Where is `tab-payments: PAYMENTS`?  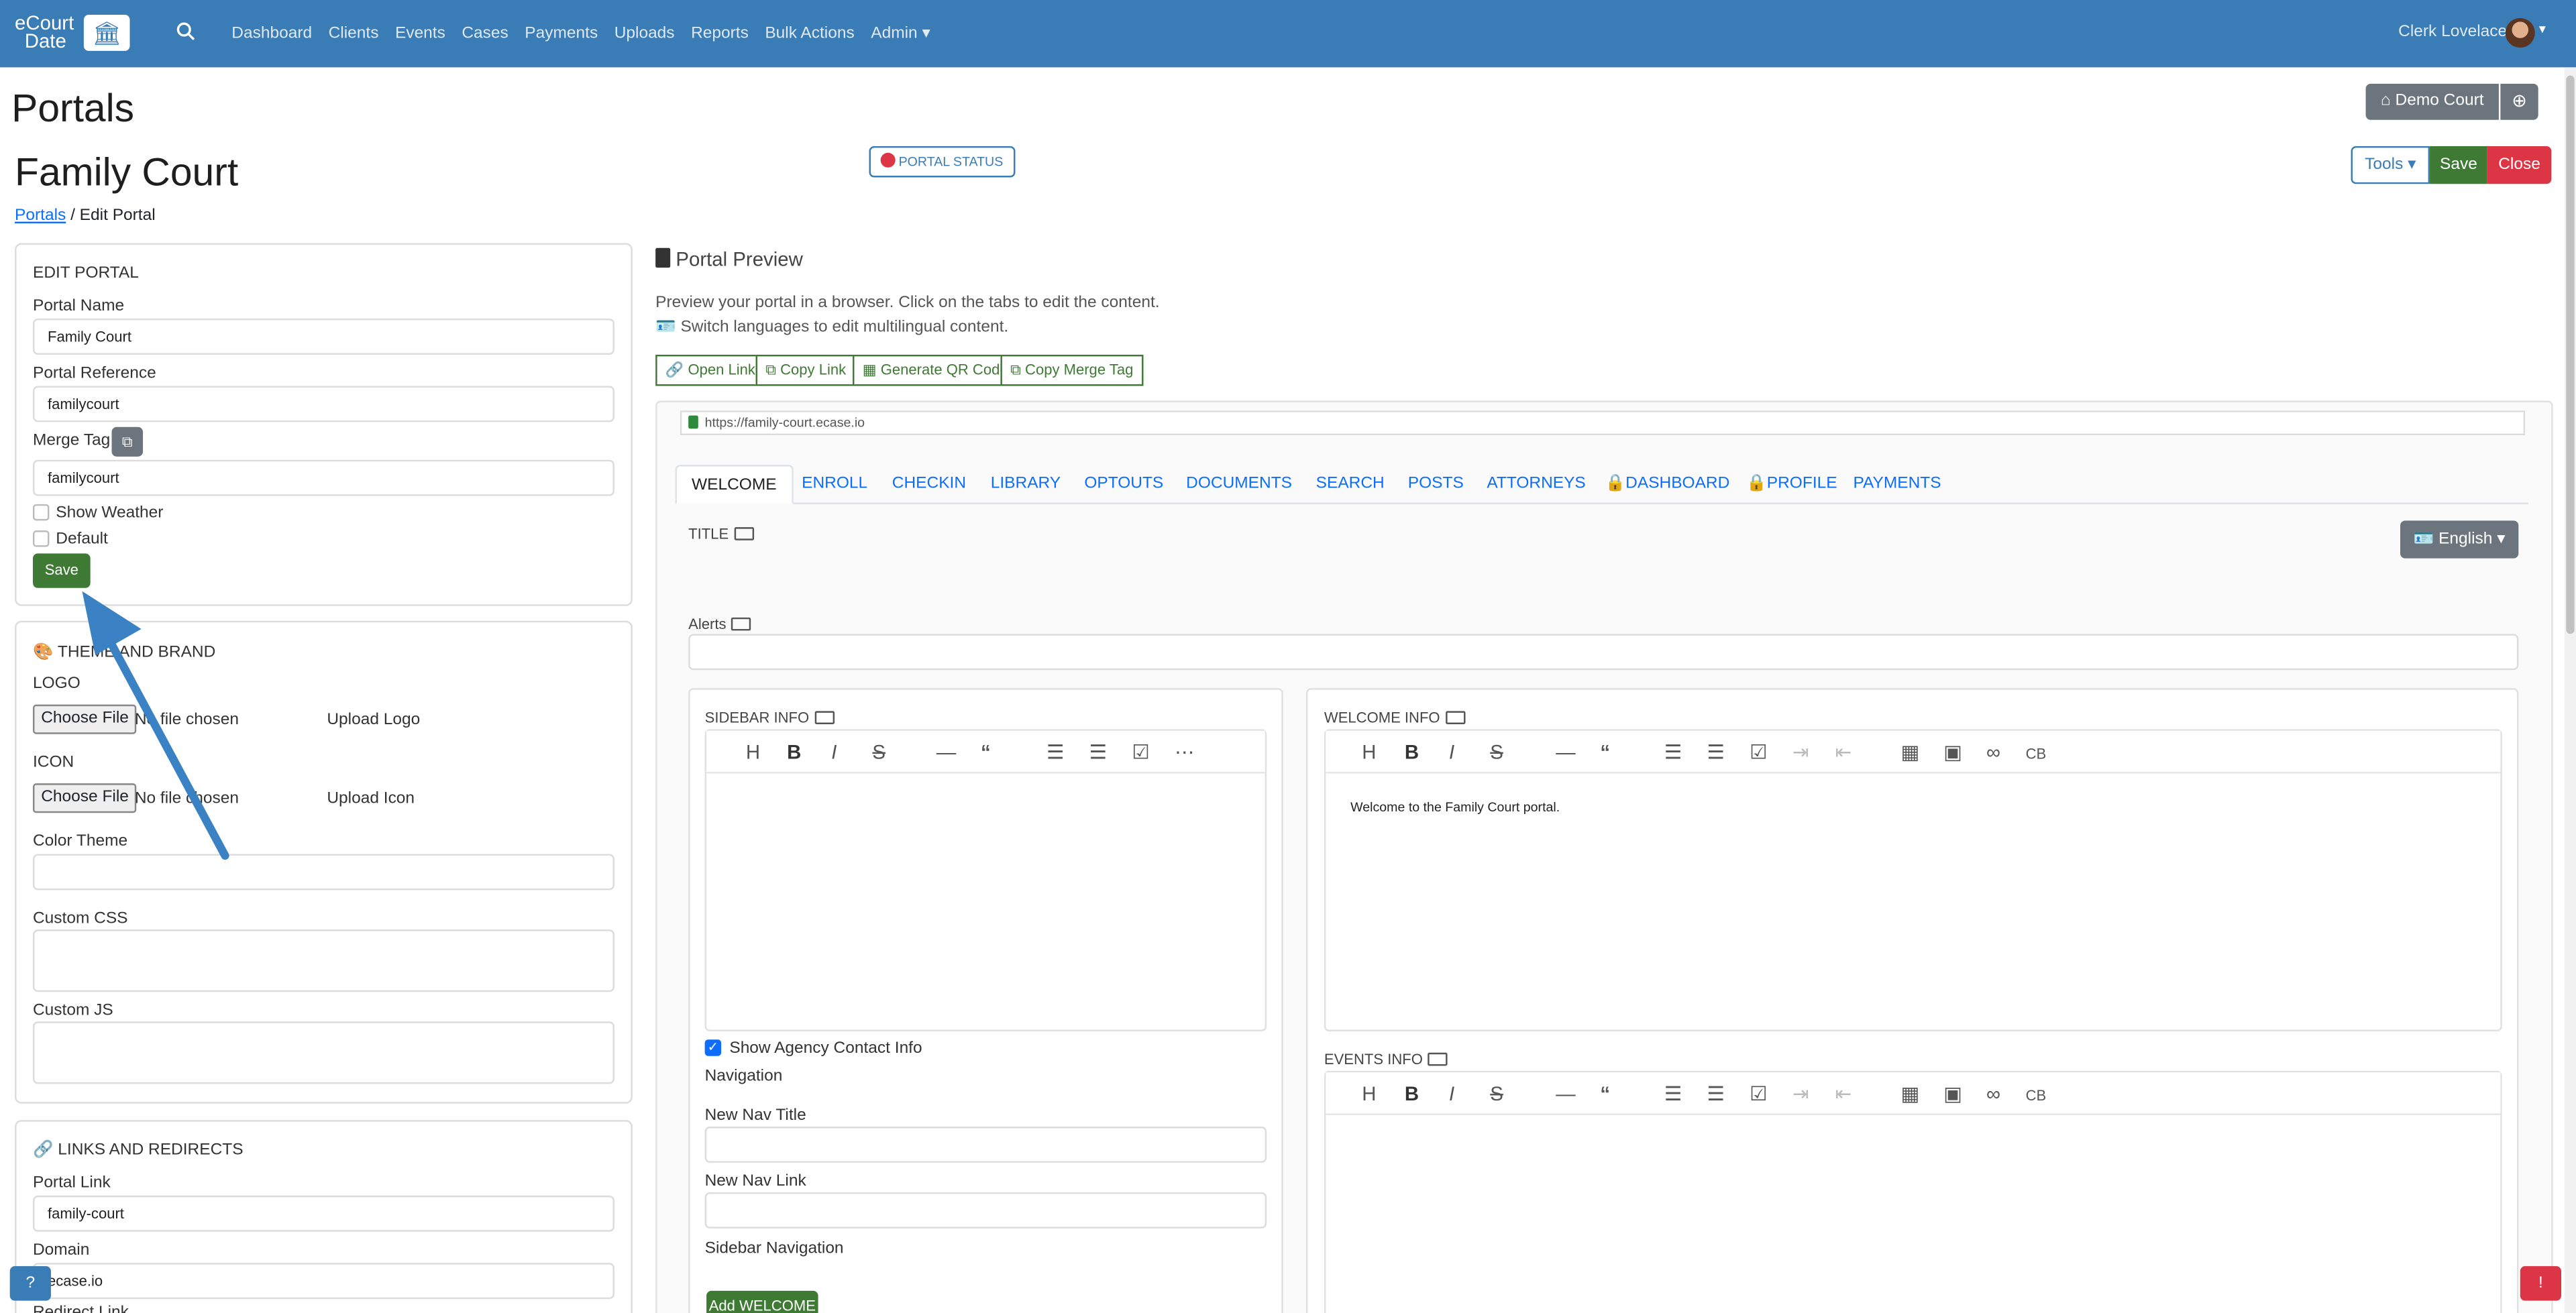 tab-payments: PAYMENTS is located at coordinates (1897, 484).